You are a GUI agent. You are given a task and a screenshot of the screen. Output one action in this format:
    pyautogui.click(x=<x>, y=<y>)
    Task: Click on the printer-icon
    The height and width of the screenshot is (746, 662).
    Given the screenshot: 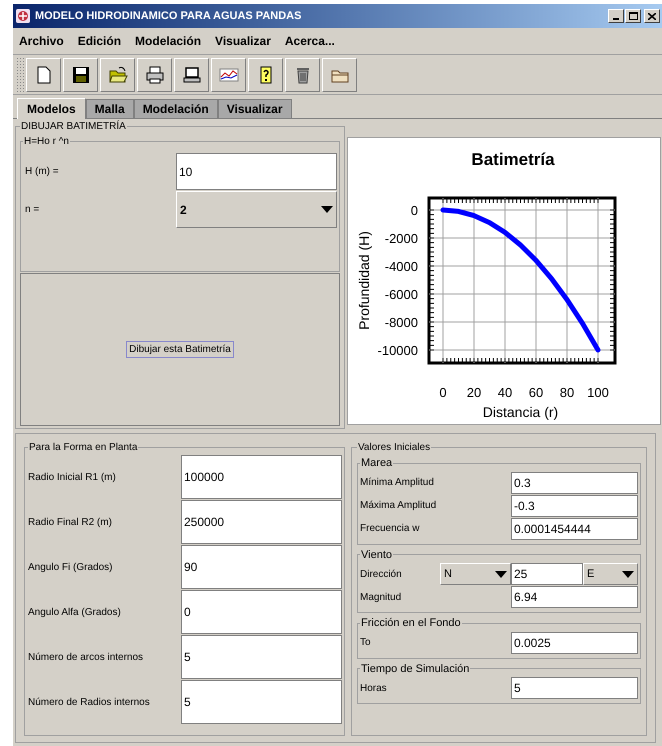 What is the action you would take?
    pyautogui.click(x=155, y=75)
    